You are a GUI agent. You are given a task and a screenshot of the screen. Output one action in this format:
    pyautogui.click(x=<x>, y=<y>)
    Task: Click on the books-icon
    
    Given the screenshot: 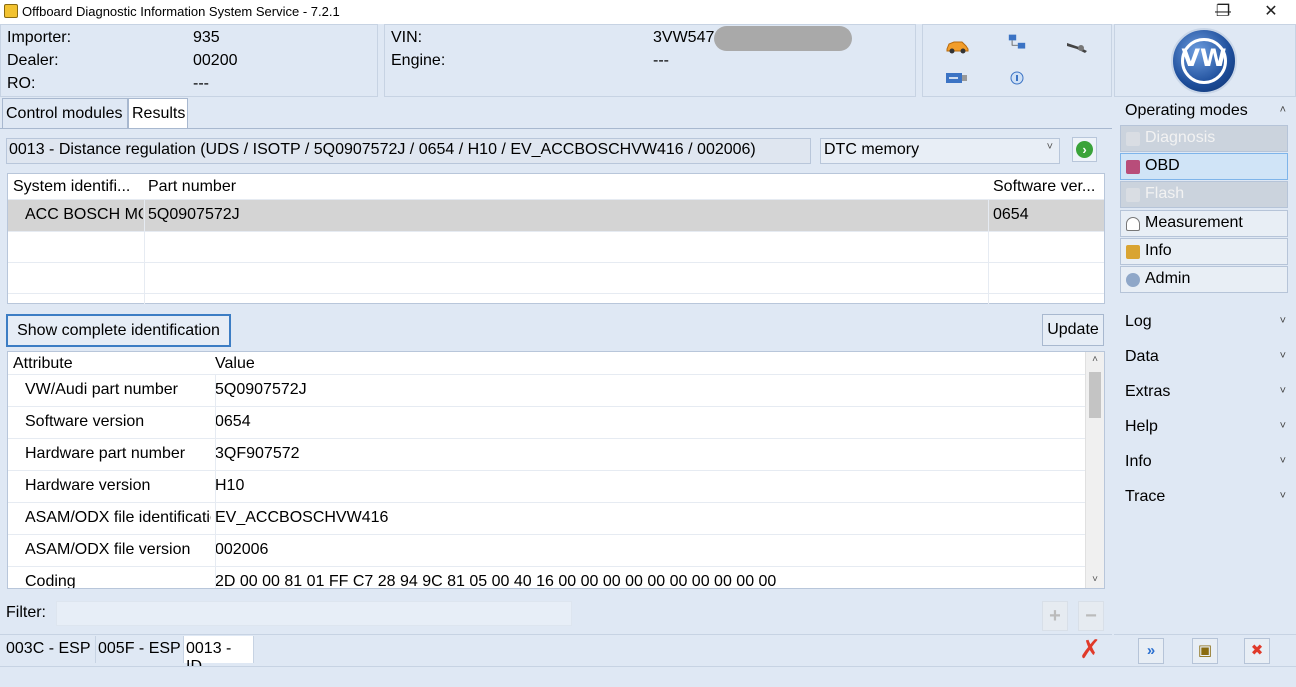 What is the action you would take?
    pyautogui.click(x=1133, y=252)
    